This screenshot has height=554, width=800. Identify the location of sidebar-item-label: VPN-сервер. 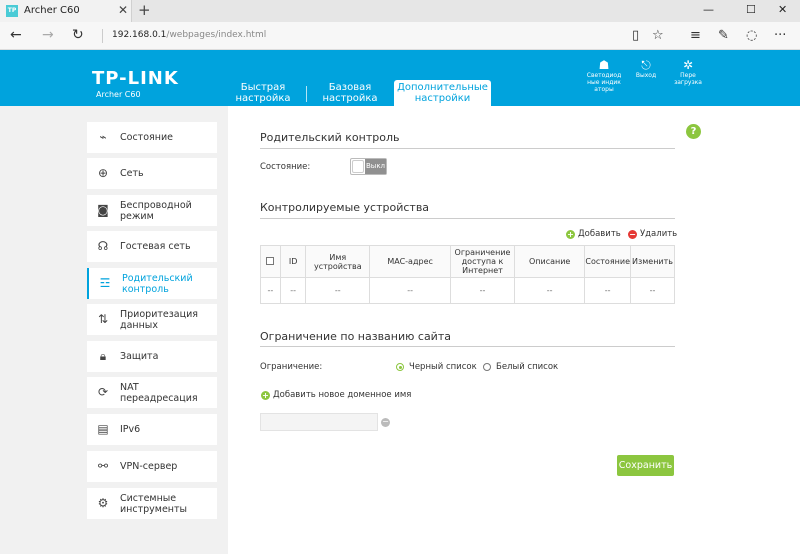
(149, 466).